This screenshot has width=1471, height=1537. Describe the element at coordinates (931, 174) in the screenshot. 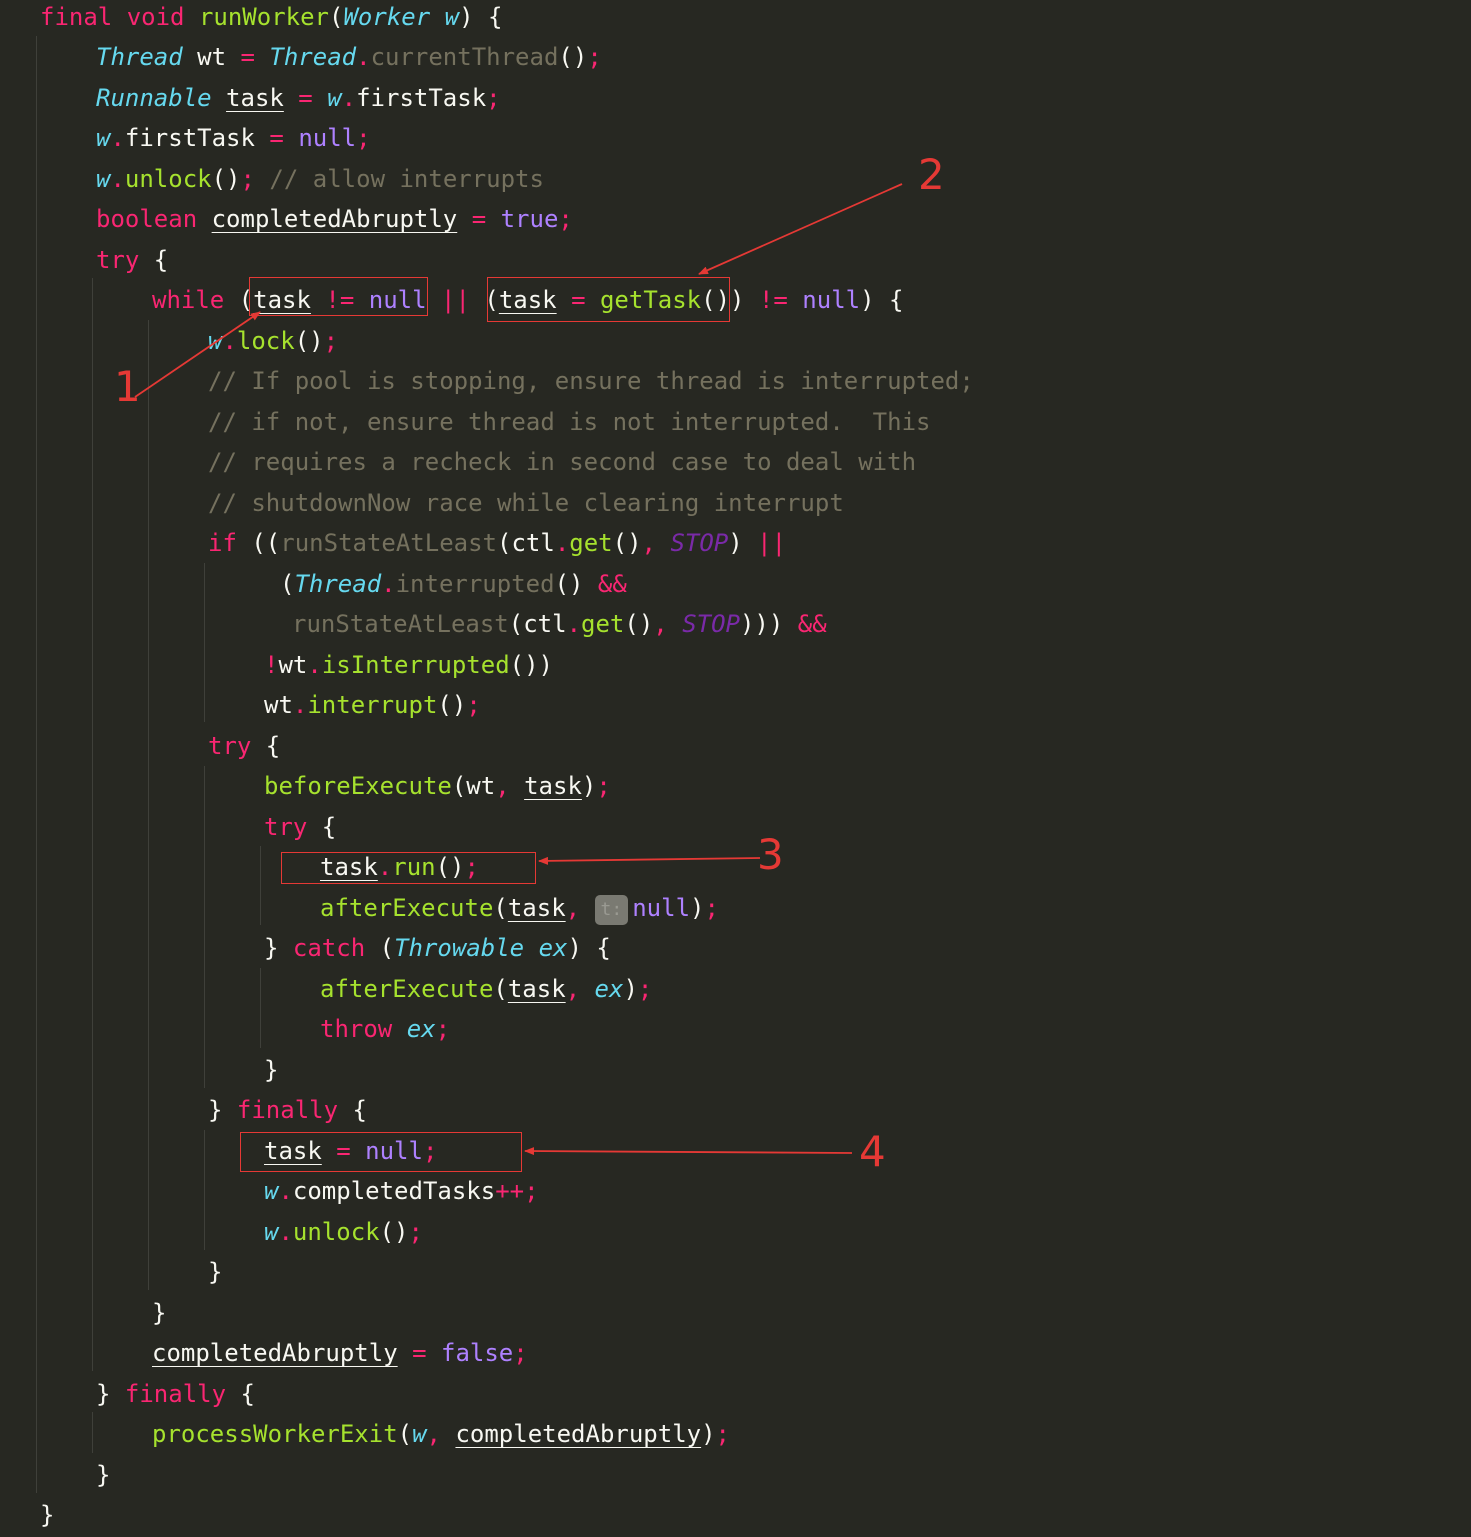

I see `annotation-label-2: 2` at that location.